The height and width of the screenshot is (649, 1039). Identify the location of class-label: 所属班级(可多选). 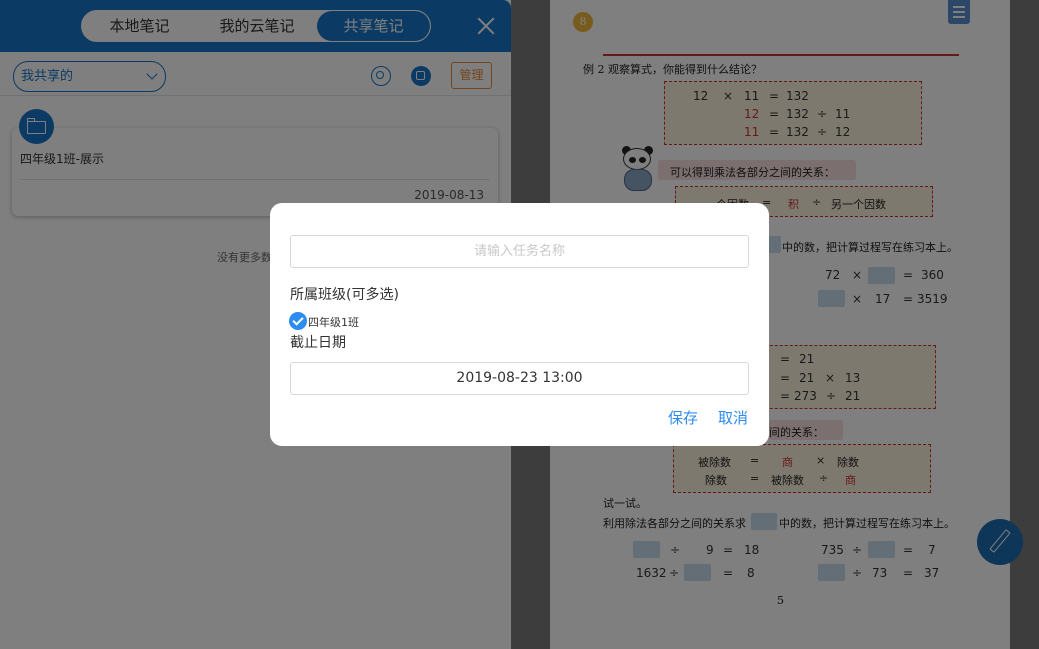
(344, 295).